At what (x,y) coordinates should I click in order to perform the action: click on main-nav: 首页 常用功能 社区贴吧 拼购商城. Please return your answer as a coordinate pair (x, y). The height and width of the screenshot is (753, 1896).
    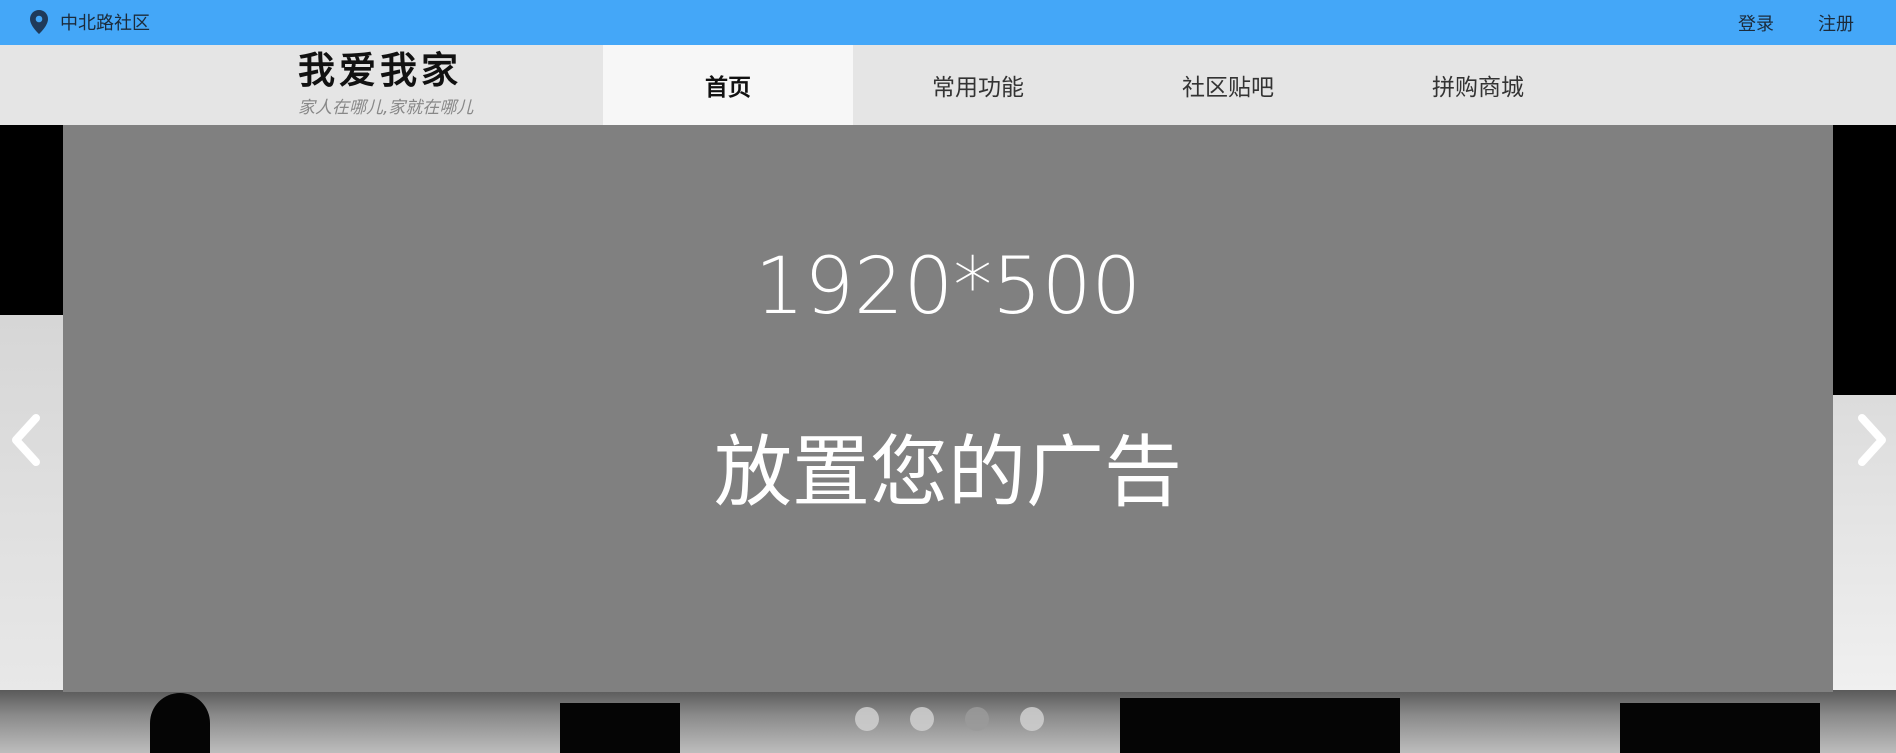
    Looking at the image, I should click on (1103, 85).